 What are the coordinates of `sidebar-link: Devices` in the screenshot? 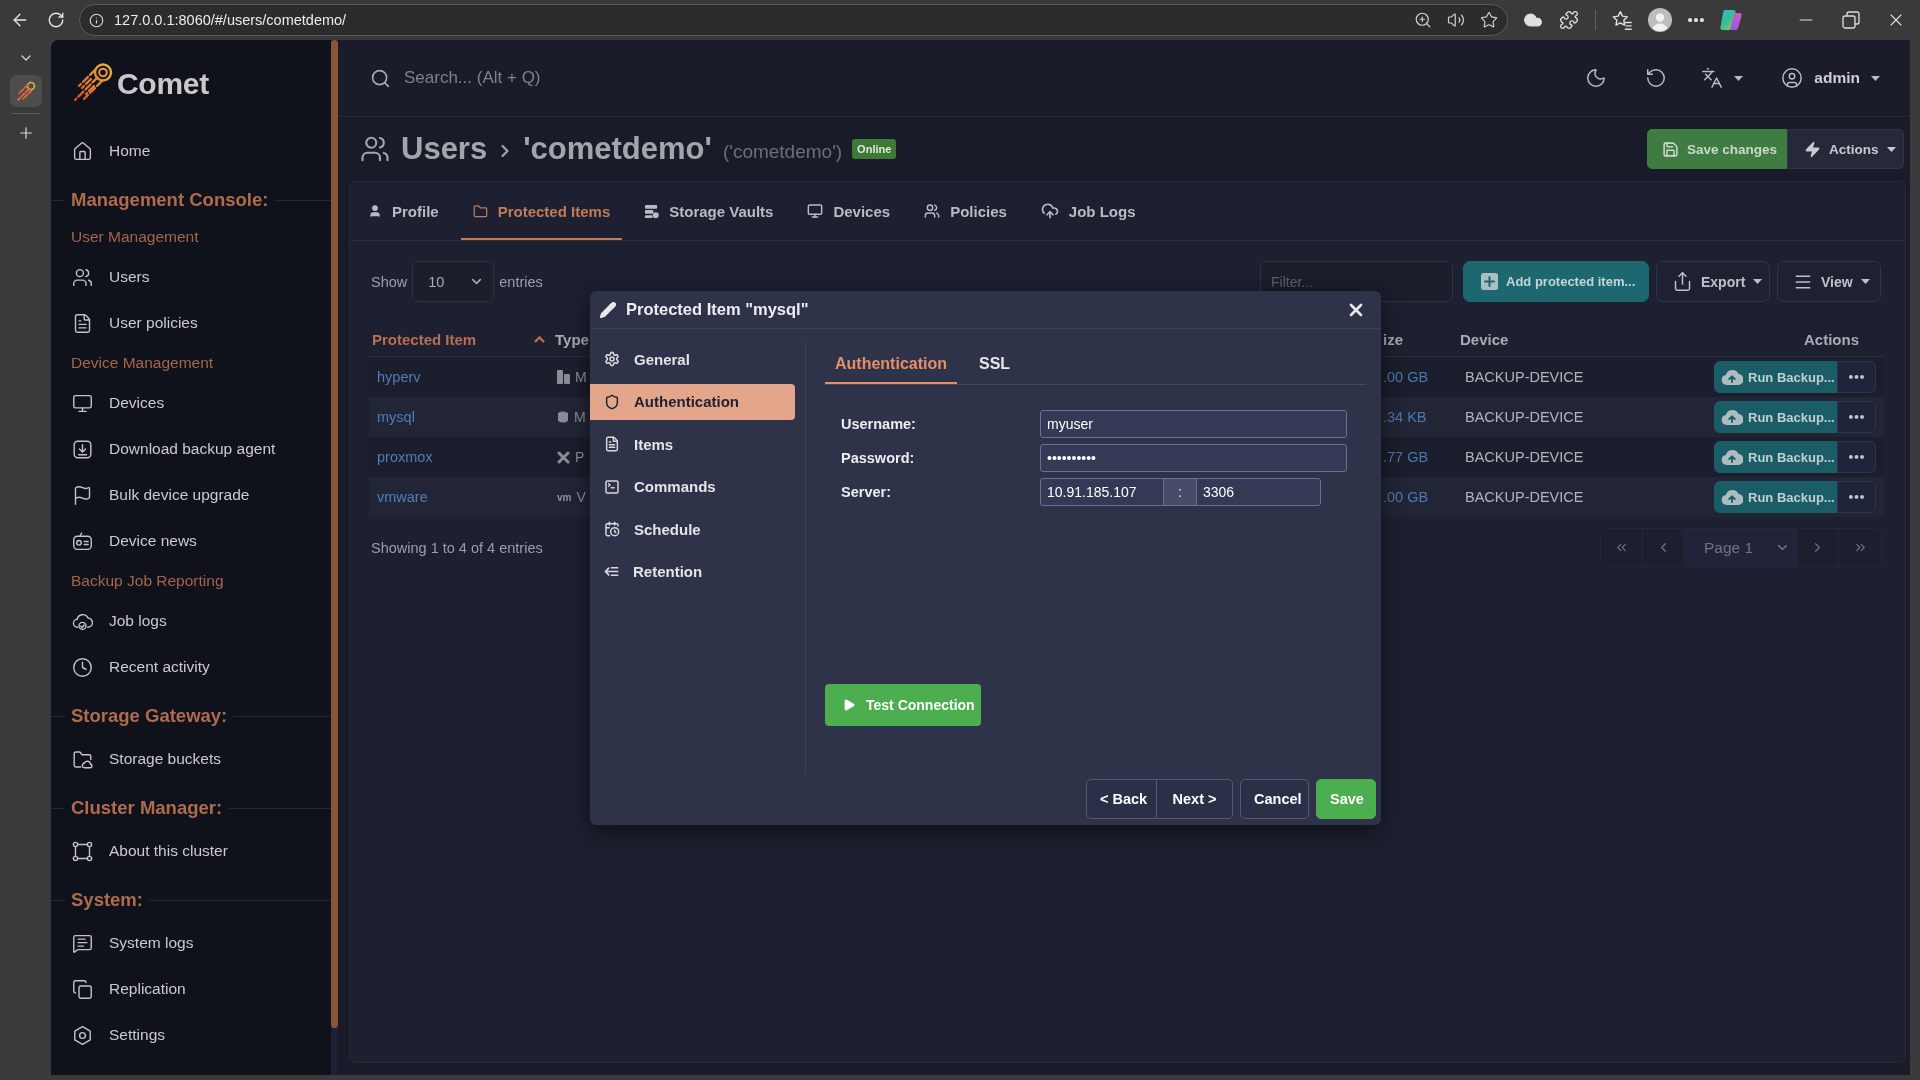 It's located at (191, 403).